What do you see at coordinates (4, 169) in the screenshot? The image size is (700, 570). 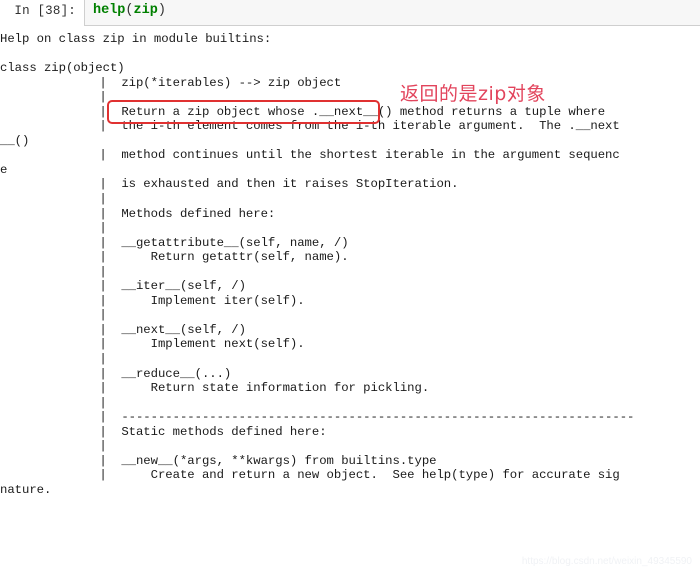 I see `output-wrapped-line: e` at bounding box center [4, 169].